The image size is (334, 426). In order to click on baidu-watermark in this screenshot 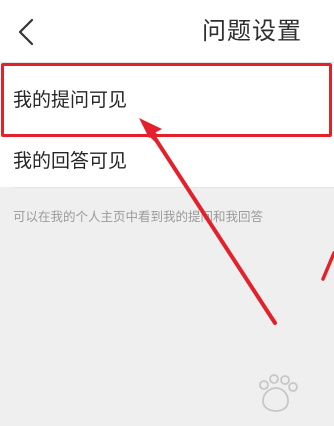, I will do `click(275, 396)`.